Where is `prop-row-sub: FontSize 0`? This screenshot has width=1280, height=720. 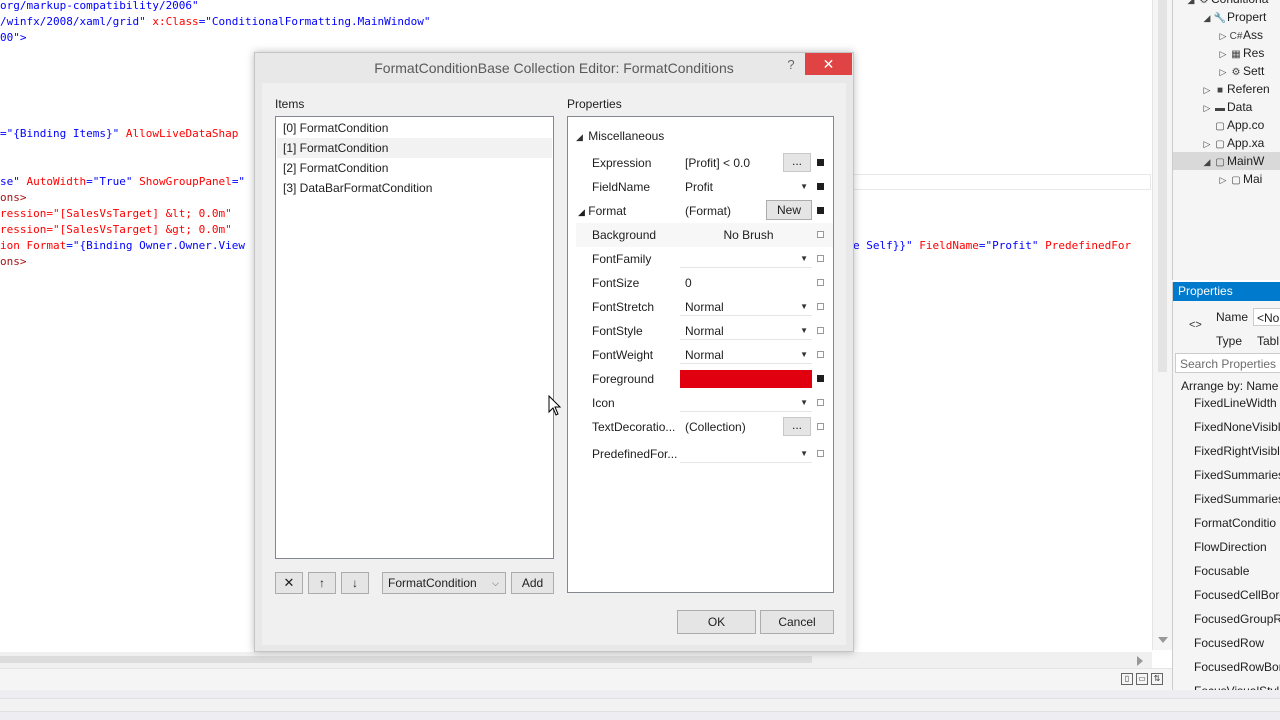 prop-row-sub: FontSize 0 is located at coordinates (704, 283).